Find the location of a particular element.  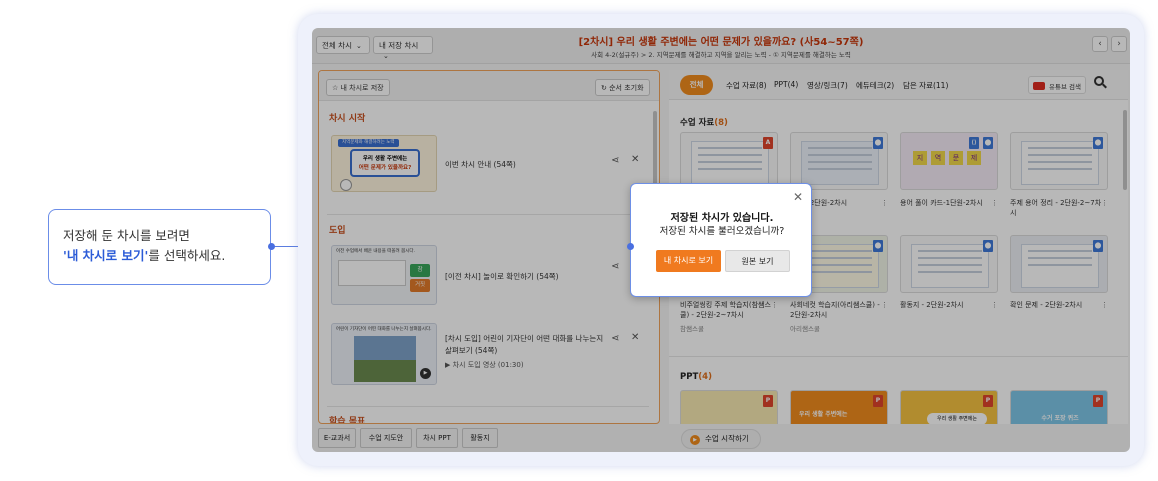

tab-worksheet: 활동지 is located at coordinates (480, 438).